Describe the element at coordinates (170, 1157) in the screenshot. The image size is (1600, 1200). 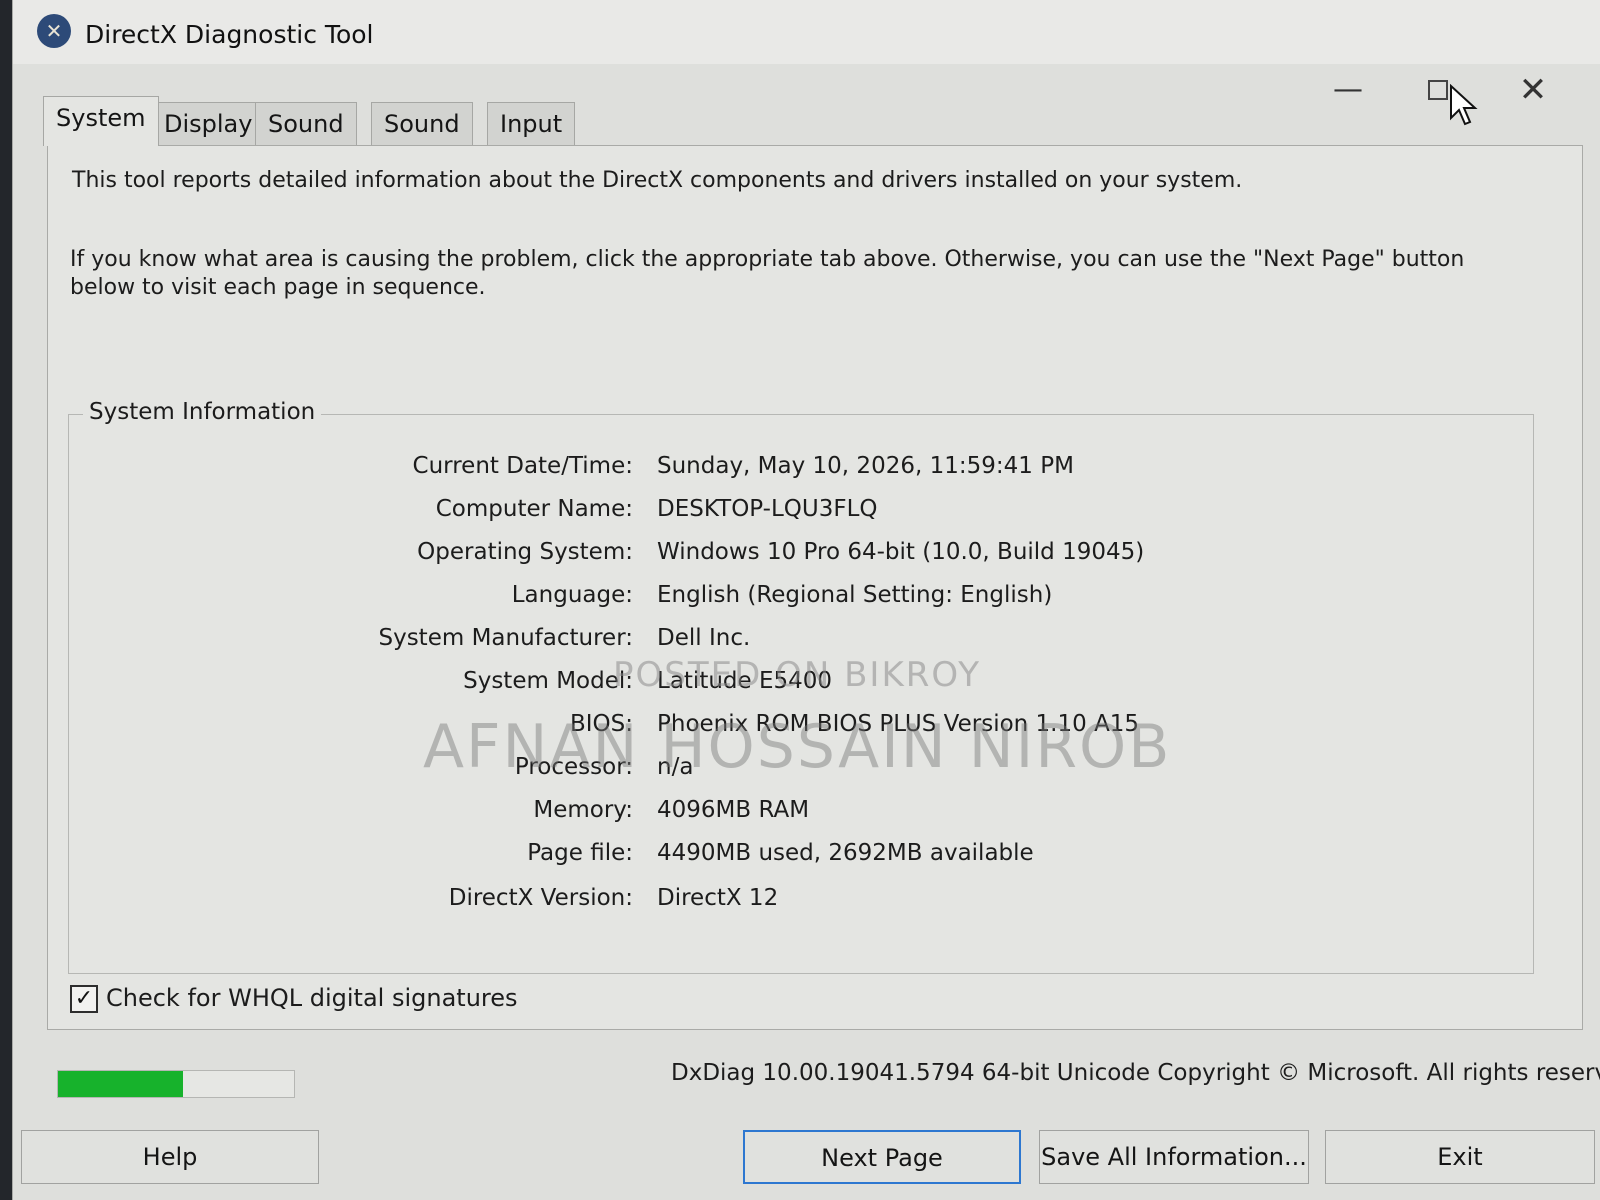
I see `help-button: Help` at that location.